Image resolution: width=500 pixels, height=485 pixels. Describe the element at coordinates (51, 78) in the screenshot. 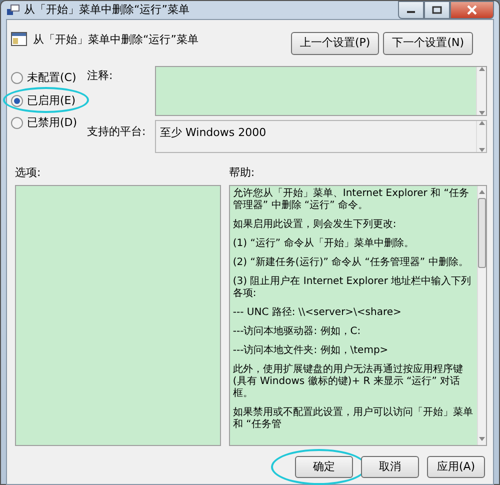

I see `radio-label: 未配置(C)` at that location.